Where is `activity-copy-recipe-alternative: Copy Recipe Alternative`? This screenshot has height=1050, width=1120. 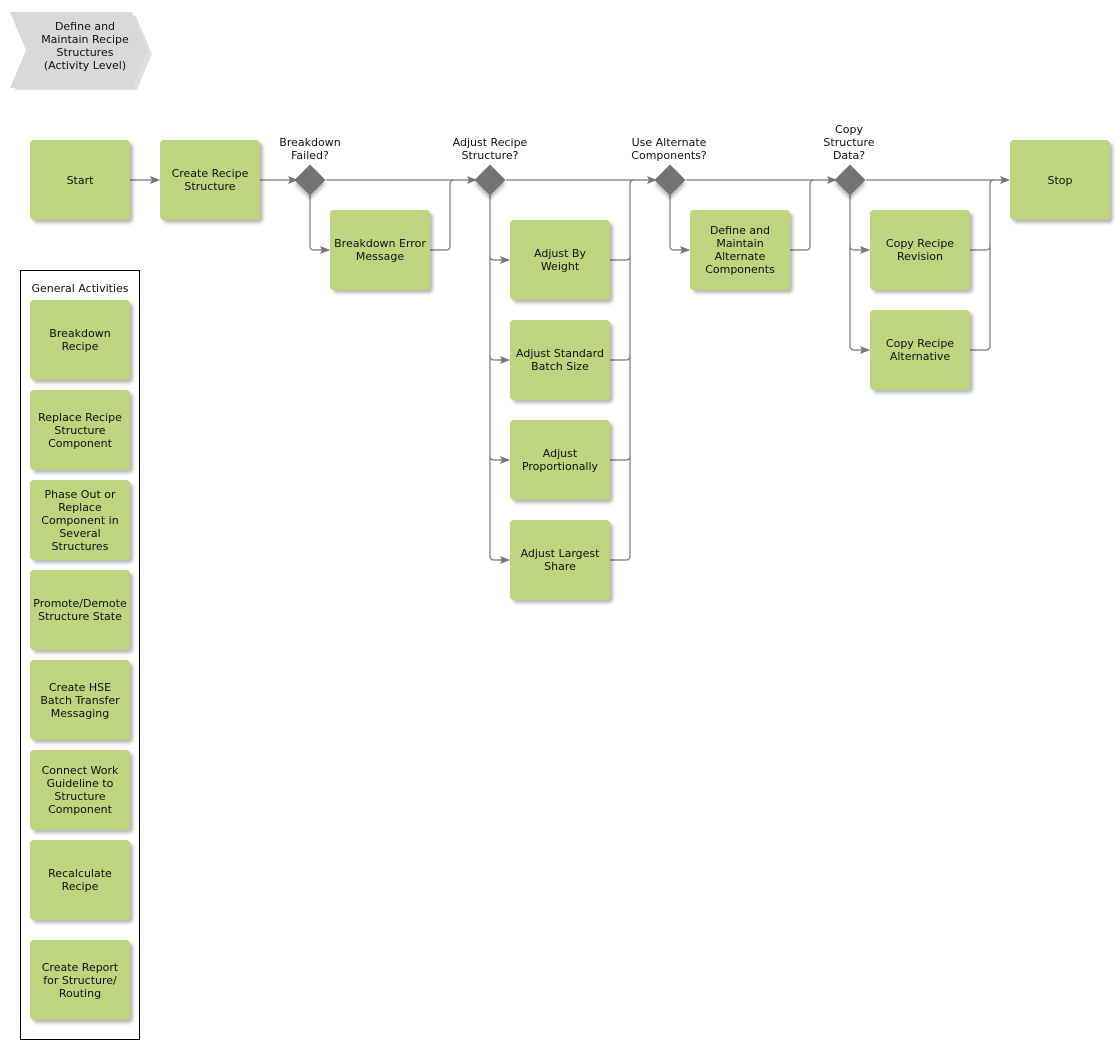 activity-copy-recipe-alternative: Copy Recipe Alternative is located at coordinates (920, 350).